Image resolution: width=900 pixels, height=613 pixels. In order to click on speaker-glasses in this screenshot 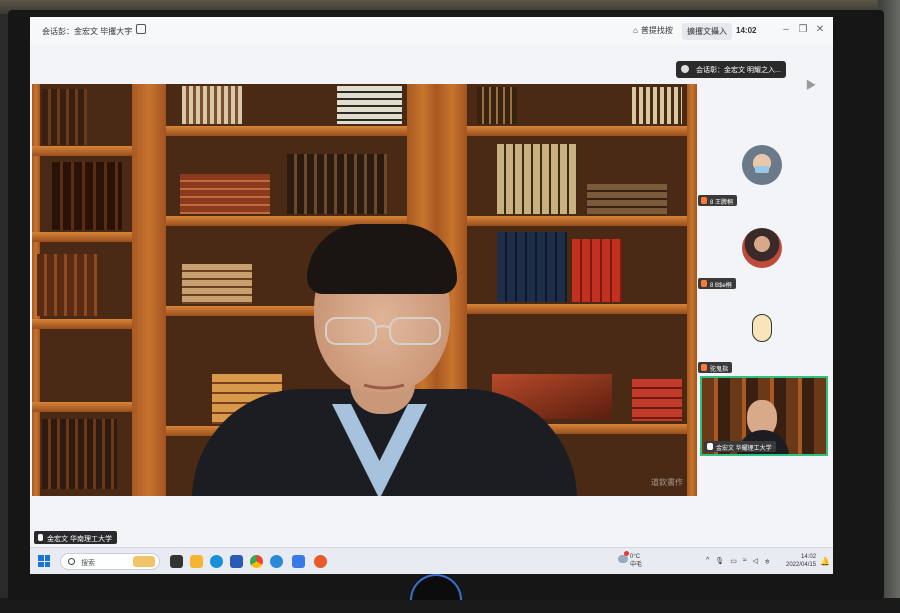, I will do `click(383, 331)`.